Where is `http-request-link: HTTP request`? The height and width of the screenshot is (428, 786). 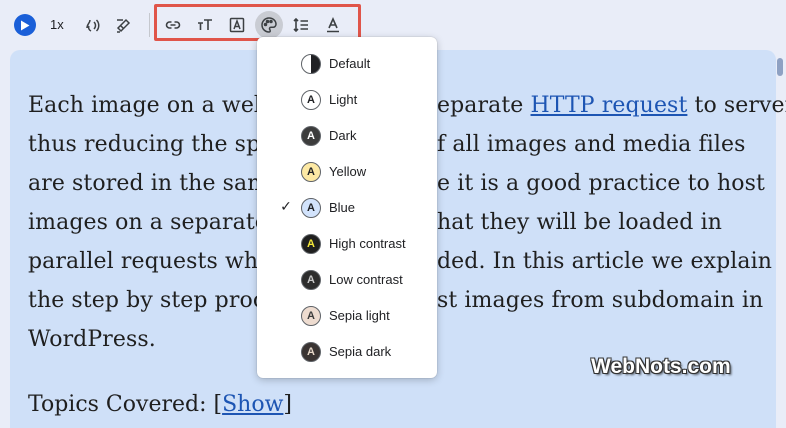 http-request-link: HTTP request is located at coordinates (609, 105).